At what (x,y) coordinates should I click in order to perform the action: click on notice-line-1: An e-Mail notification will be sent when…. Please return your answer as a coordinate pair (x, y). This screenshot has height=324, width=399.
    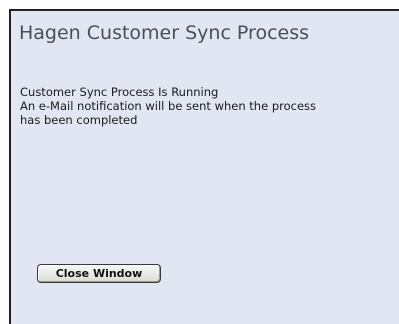
    Looking at the image, I should click on (168, 106).